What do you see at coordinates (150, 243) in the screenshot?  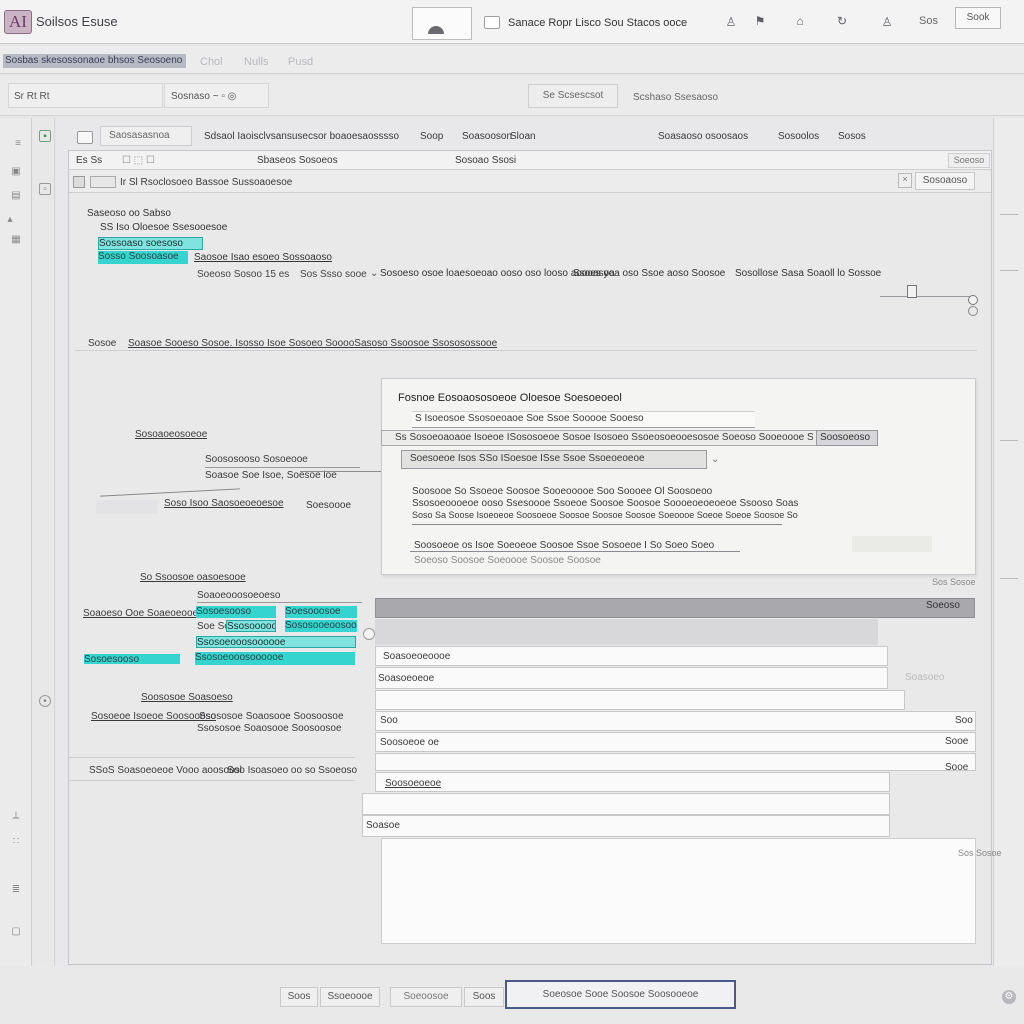 I see `highlight-tag: Sossoaso soesoso` at bounding box center [150, 243].